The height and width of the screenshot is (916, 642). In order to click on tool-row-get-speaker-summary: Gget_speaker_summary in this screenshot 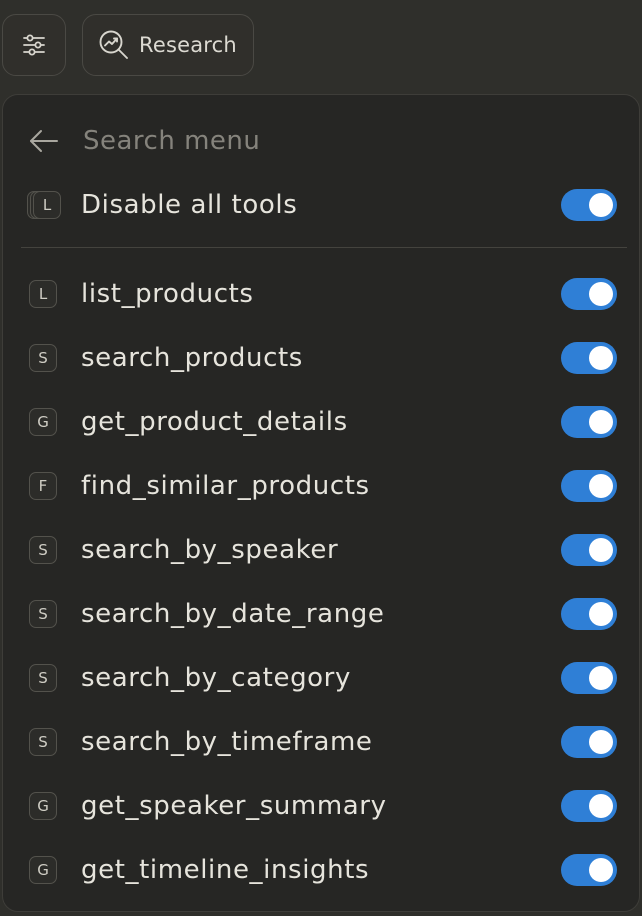, I will do `click(322, 806)`.